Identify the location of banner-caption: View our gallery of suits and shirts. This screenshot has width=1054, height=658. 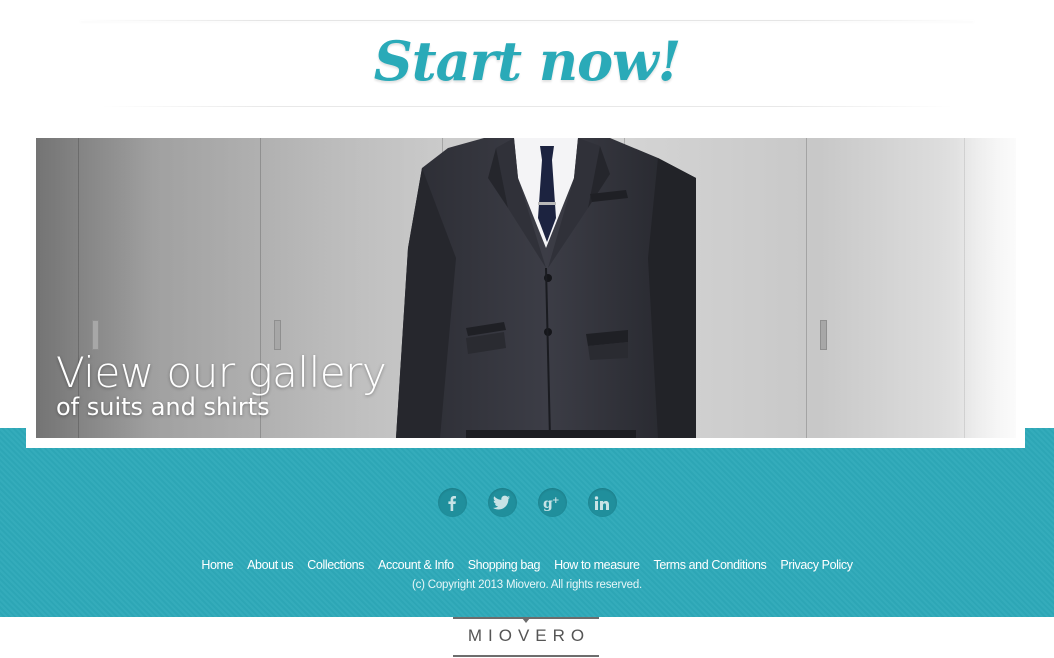
(221, 385).